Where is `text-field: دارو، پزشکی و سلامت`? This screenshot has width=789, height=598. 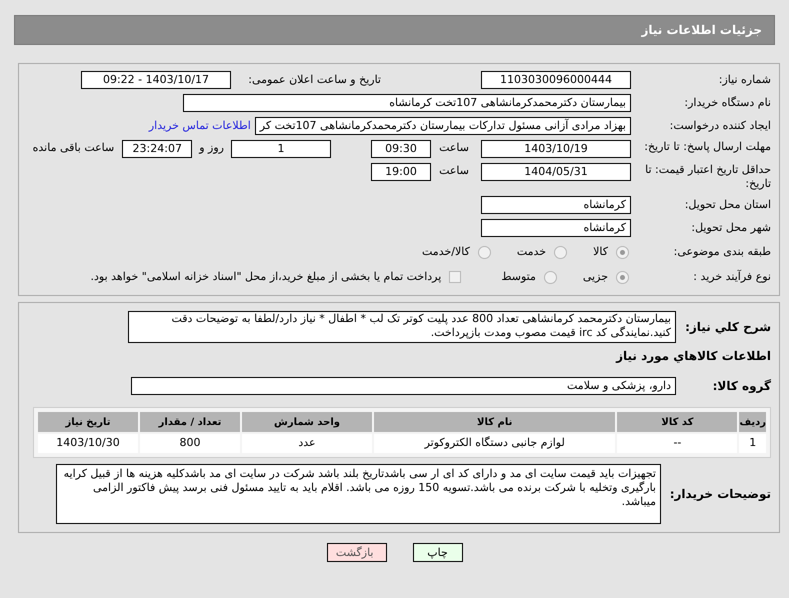
text-field: دارو، پزشکی و سلامت is located at coordinates (403, 386).